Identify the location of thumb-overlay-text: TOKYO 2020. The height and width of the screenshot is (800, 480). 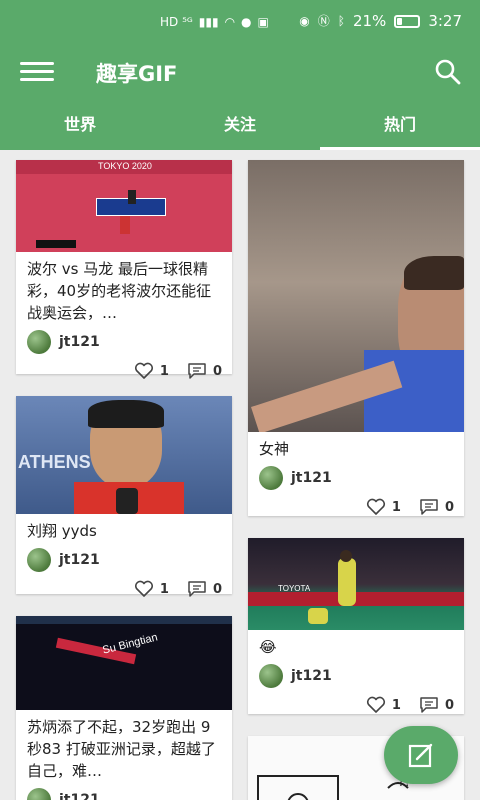
(125, 166).